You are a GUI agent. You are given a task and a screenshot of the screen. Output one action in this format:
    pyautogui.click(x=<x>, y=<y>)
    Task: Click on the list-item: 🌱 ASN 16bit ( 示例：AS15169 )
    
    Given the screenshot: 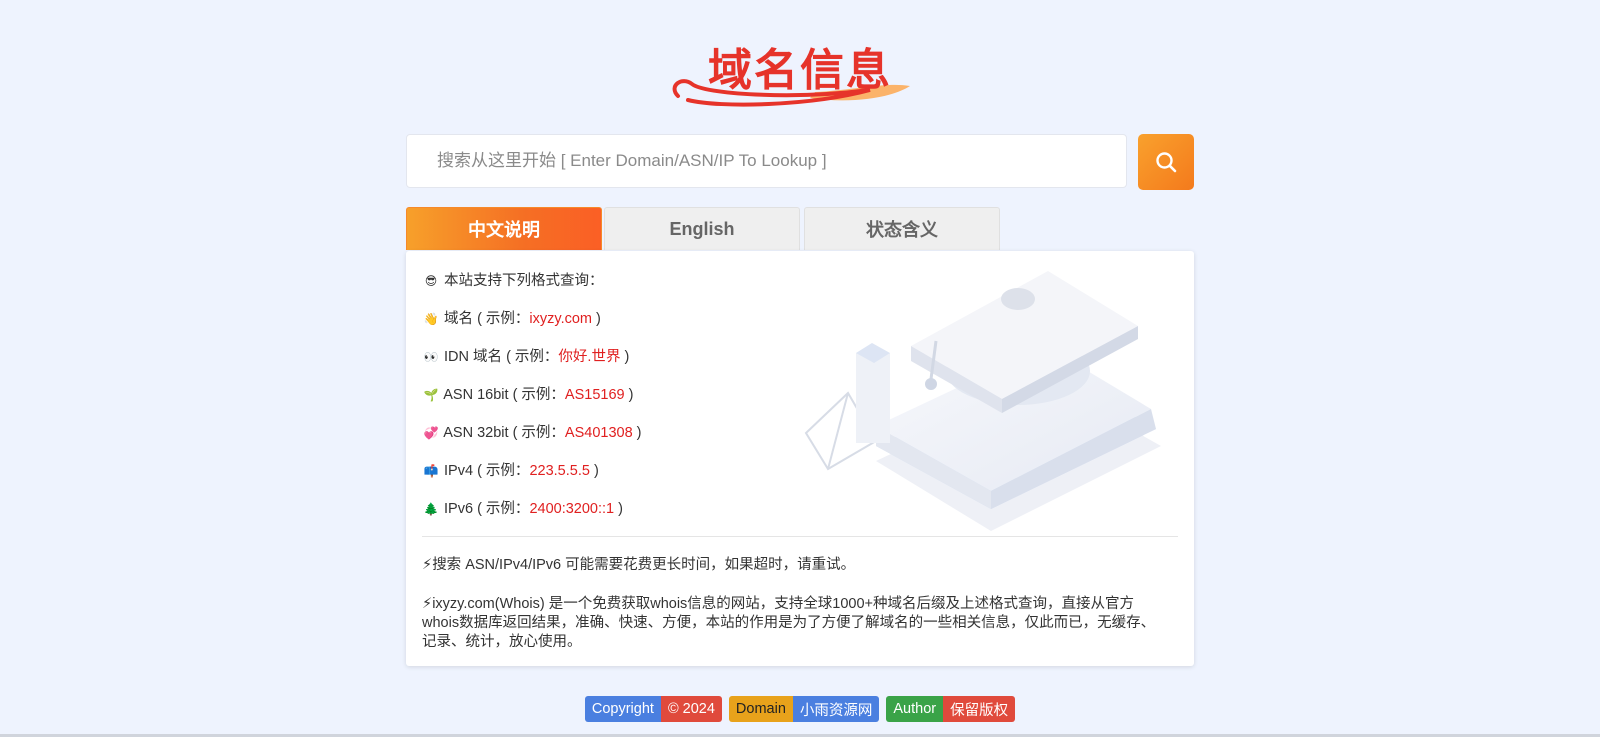 What is the action you would take?
    pyautogui.click(x=532, y=402)
    